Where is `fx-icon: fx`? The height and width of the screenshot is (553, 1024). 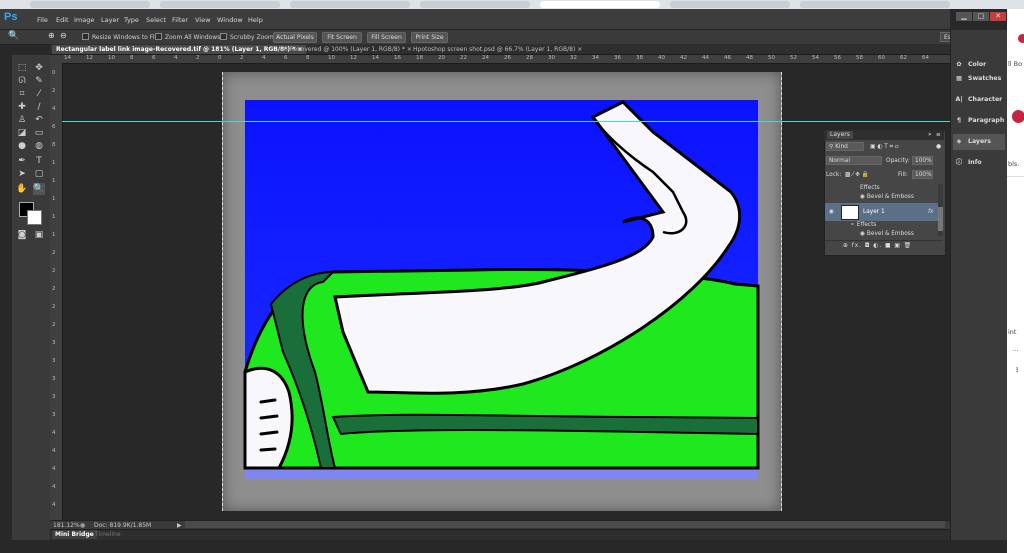
fx-icon: fx is located at coordinates (930, 212).